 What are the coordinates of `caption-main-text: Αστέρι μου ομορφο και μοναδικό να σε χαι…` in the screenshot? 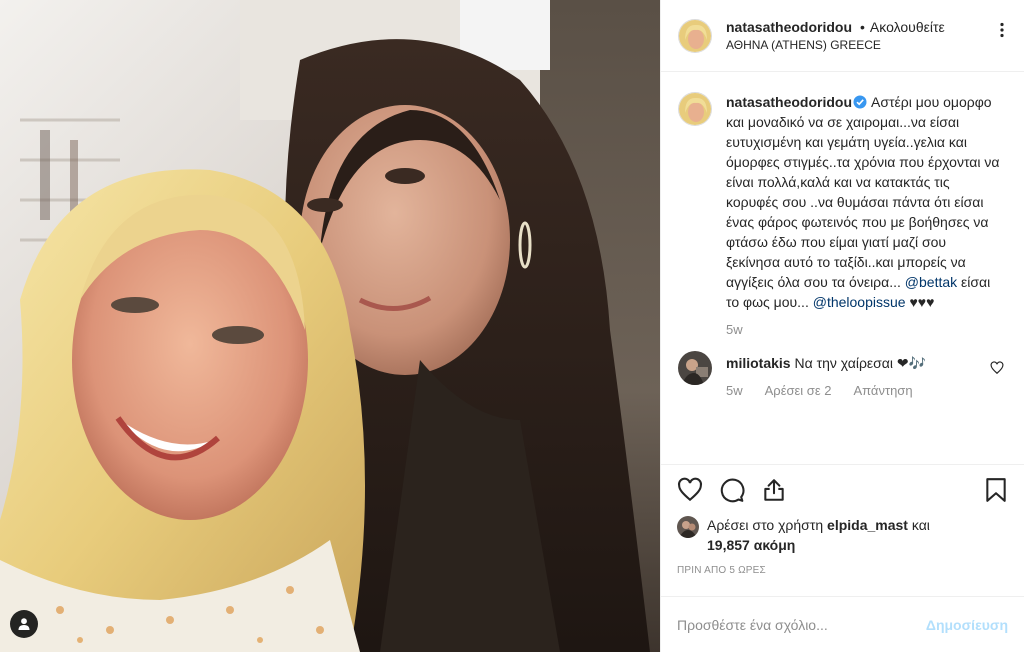 It's located at (863, 192).